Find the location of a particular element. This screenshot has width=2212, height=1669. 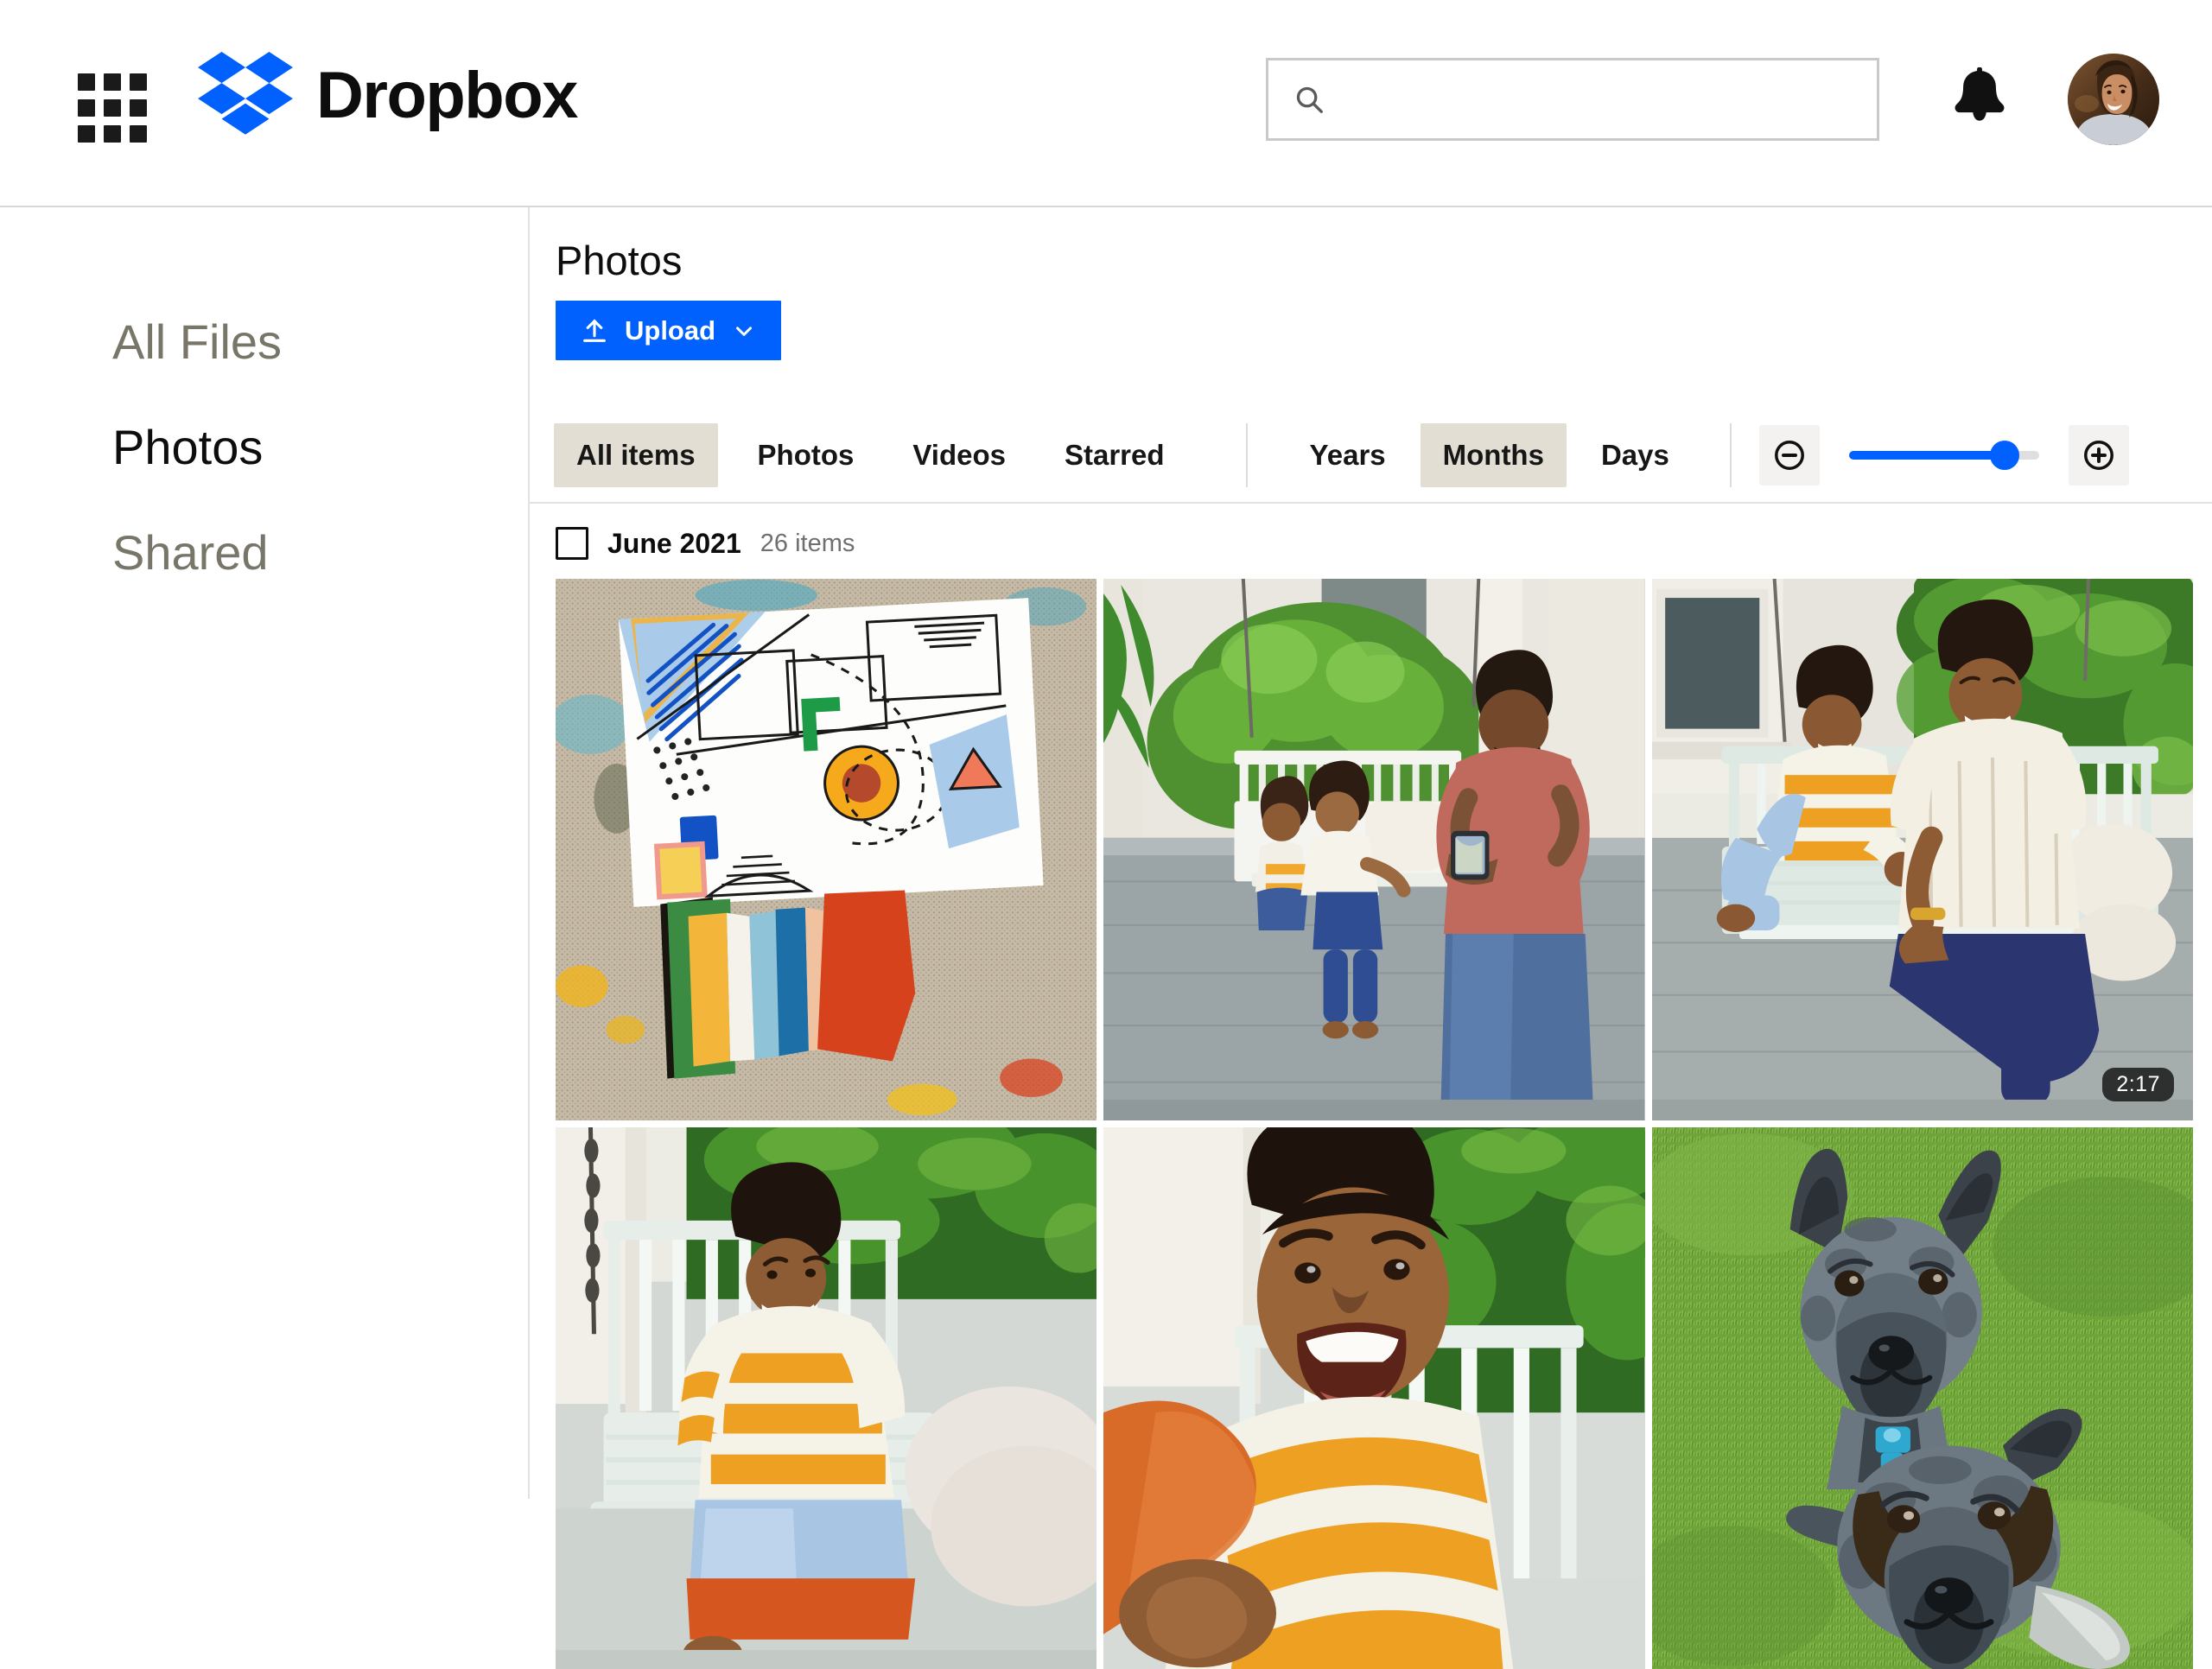

avatar is located at coordinates (2113, 99).